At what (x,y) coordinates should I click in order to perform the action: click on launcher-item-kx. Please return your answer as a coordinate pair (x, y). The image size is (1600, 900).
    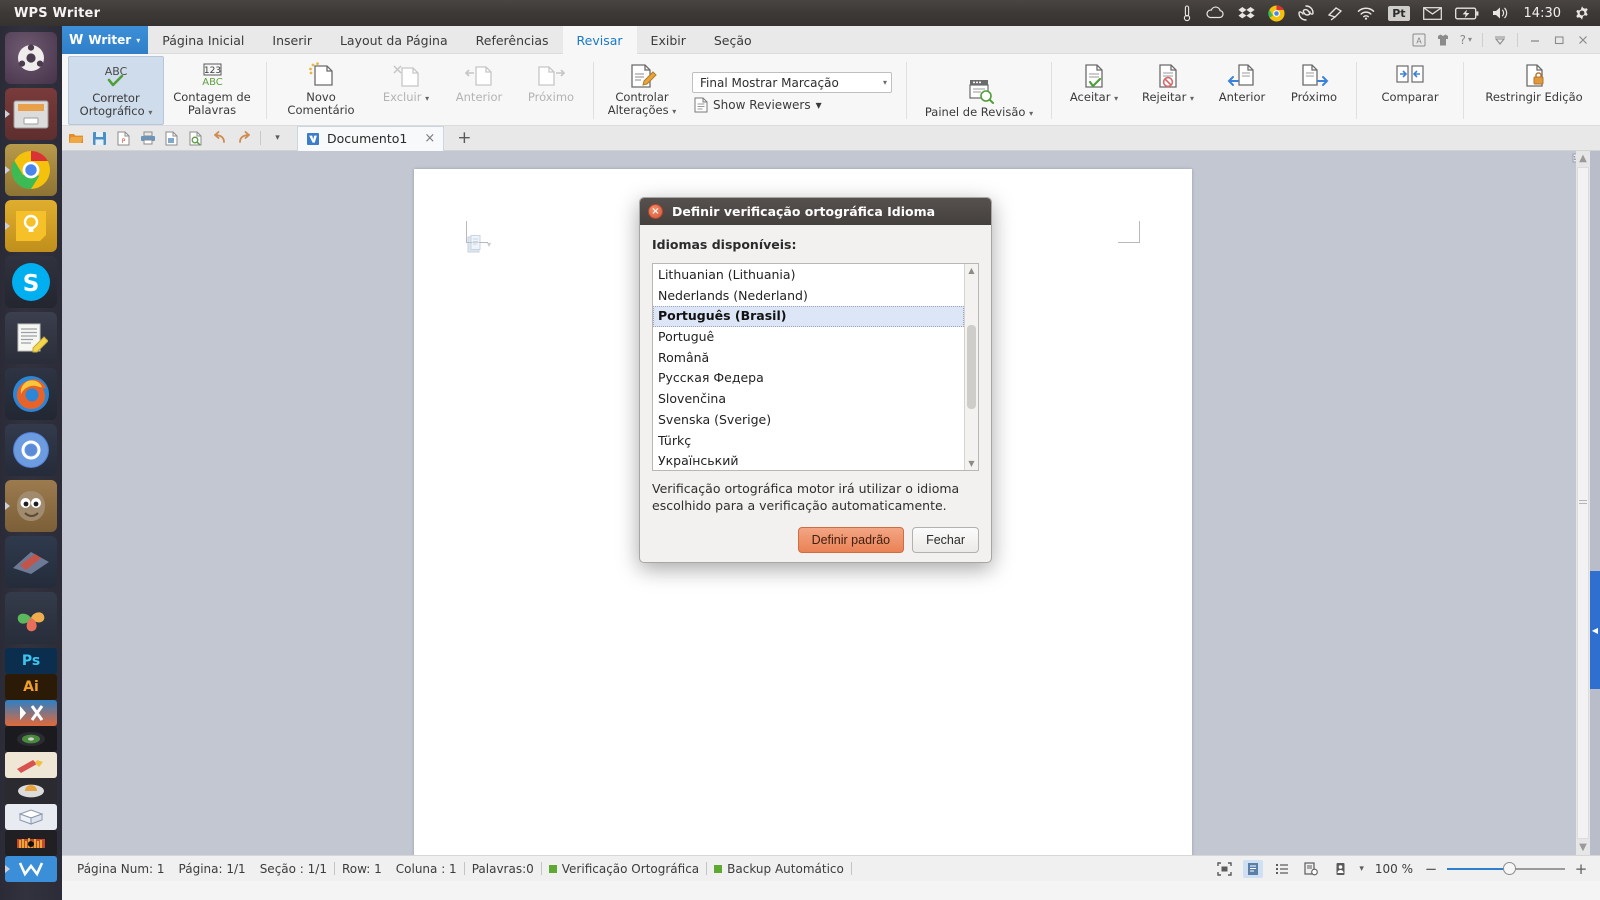
    Looking at the image, I should click on (31, 713).